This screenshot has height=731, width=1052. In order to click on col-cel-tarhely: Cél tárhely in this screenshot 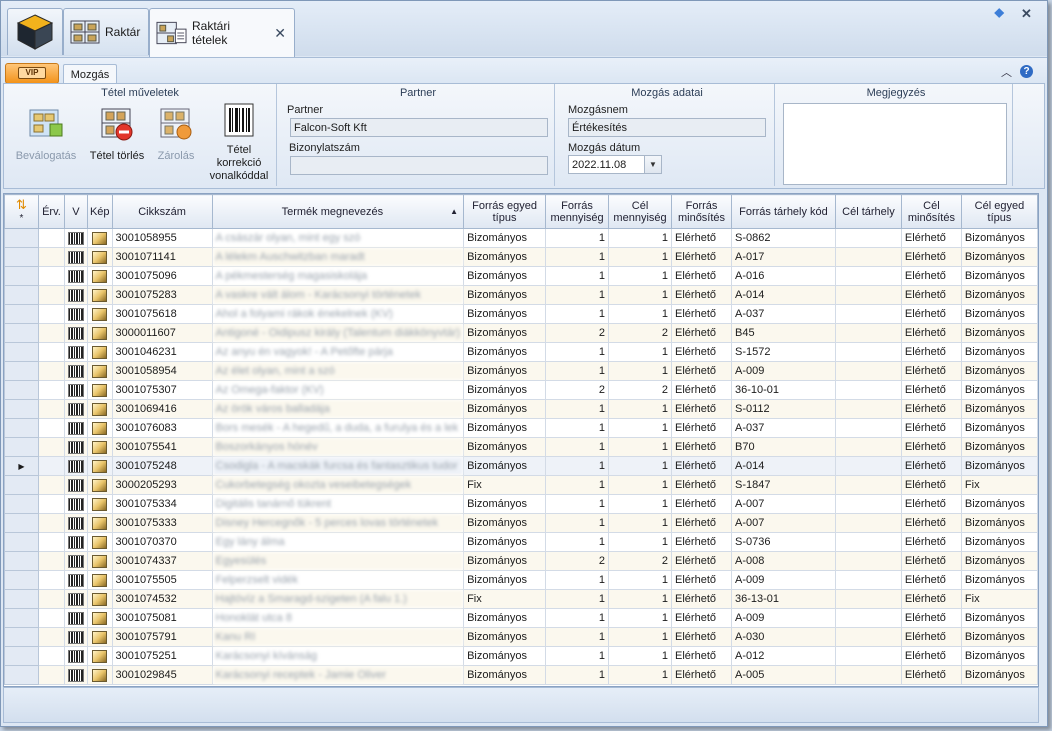, I will do `click(868, 211)`.